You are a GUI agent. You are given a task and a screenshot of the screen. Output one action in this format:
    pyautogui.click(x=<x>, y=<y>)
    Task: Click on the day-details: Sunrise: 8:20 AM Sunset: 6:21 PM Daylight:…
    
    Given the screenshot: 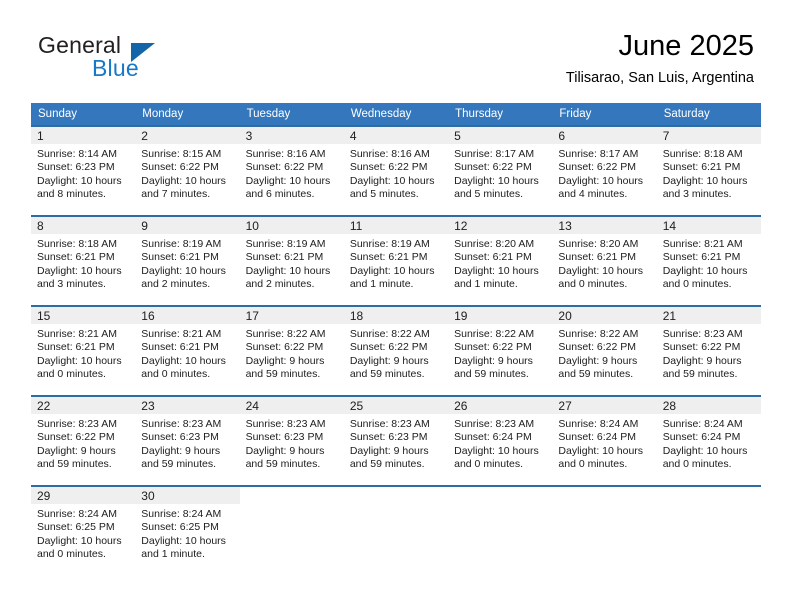 What is the action you would take?
    pyautogui.click(x=604, y=263)
    